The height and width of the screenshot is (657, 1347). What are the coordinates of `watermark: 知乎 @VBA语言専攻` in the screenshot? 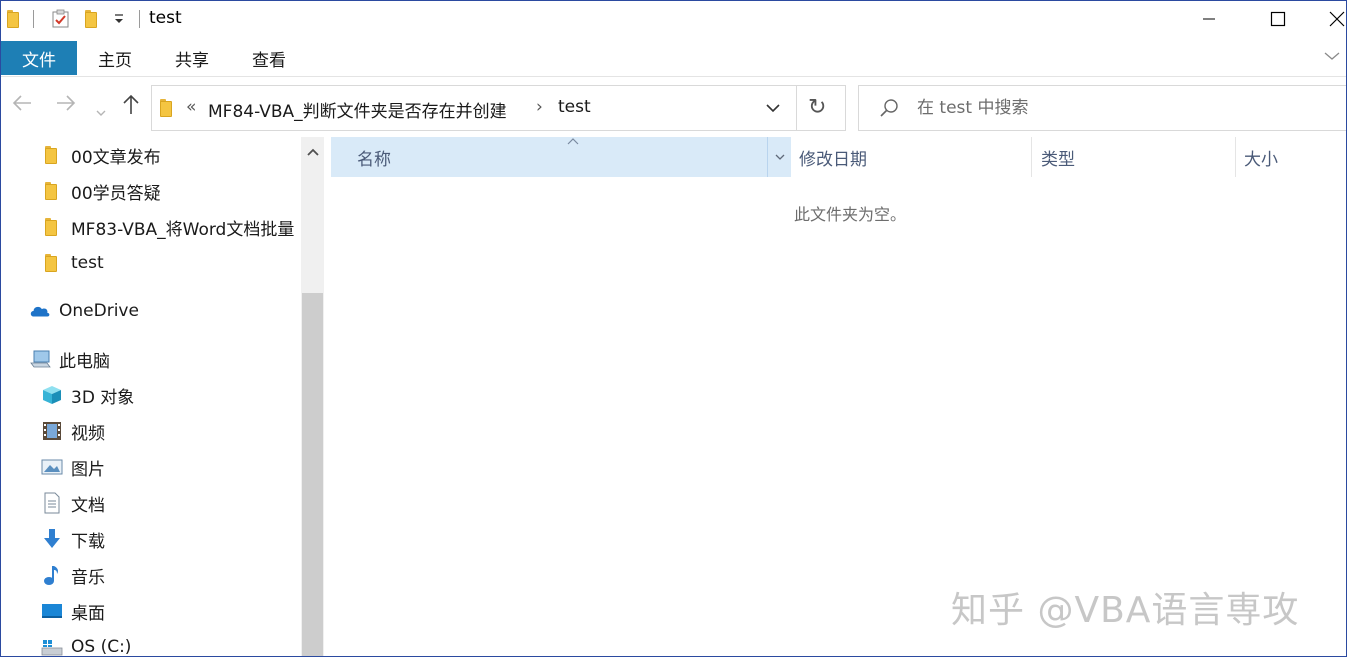 It's located at (1125, 610).